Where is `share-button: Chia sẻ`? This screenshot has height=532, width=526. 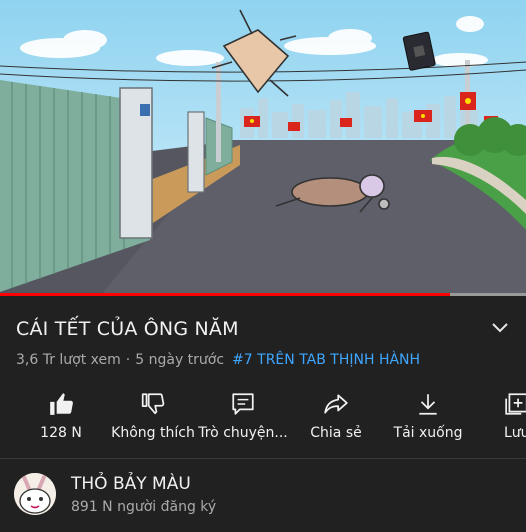
share-button: Chia sẻ is located at coordinates (336, 415).